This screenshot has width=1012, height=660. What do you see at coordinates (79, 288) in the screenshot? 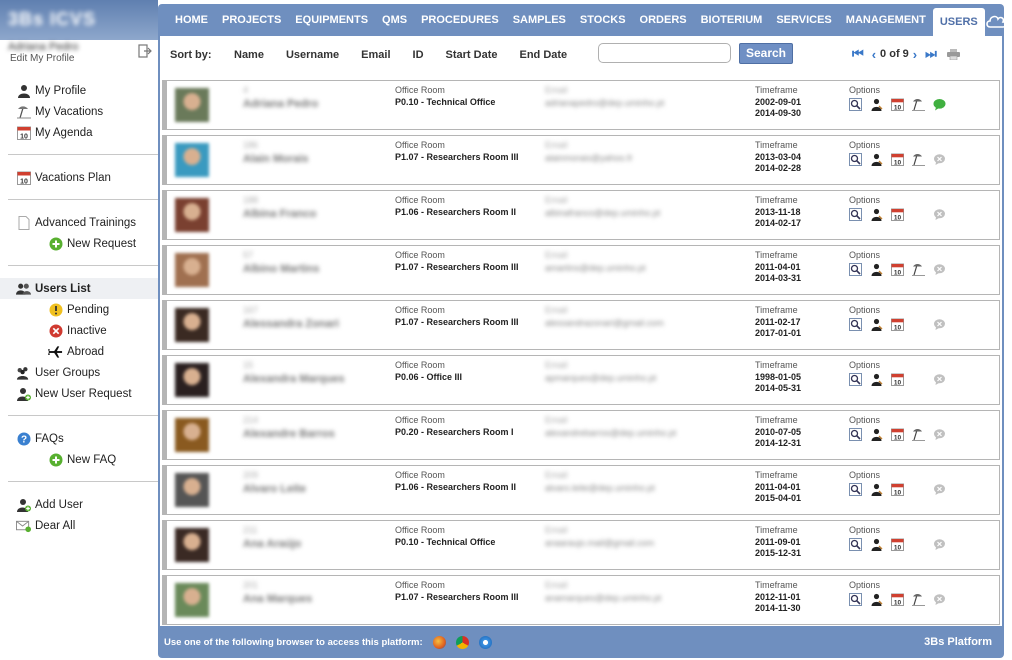
I see `sidebar-item-users-list: Users List` at bounding box center [79, 288].